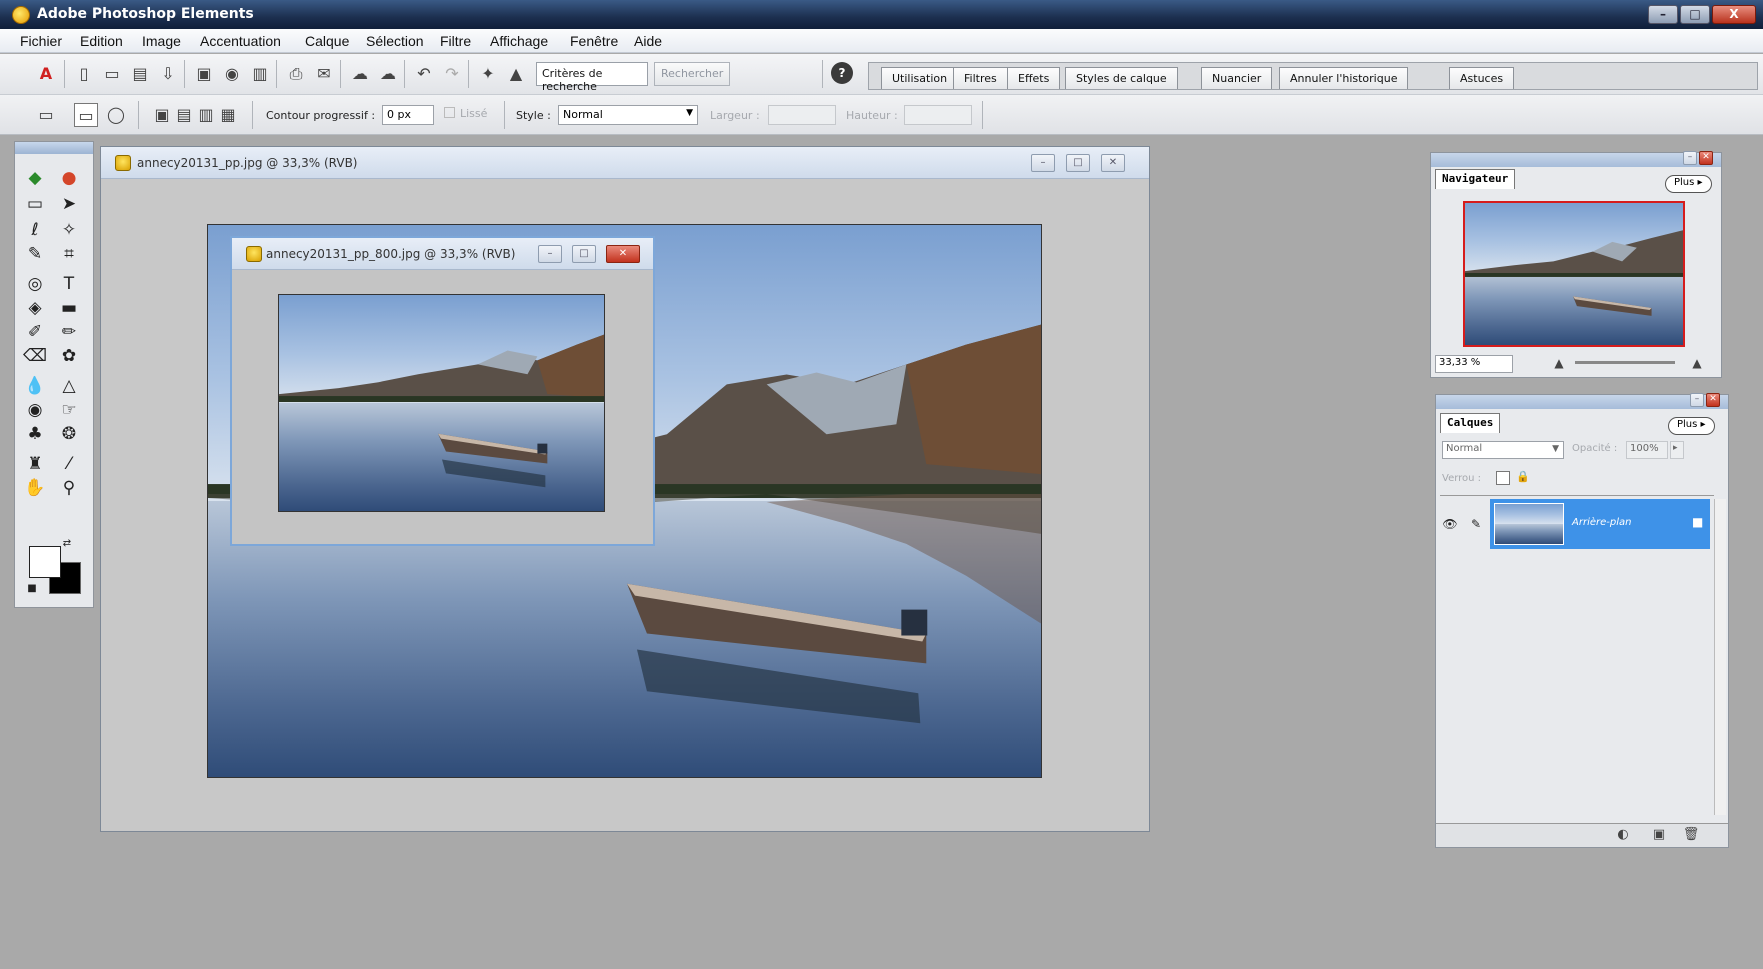 The image size is (1763, 969). I want to click on inner-canvas-image, so click(441, 403).